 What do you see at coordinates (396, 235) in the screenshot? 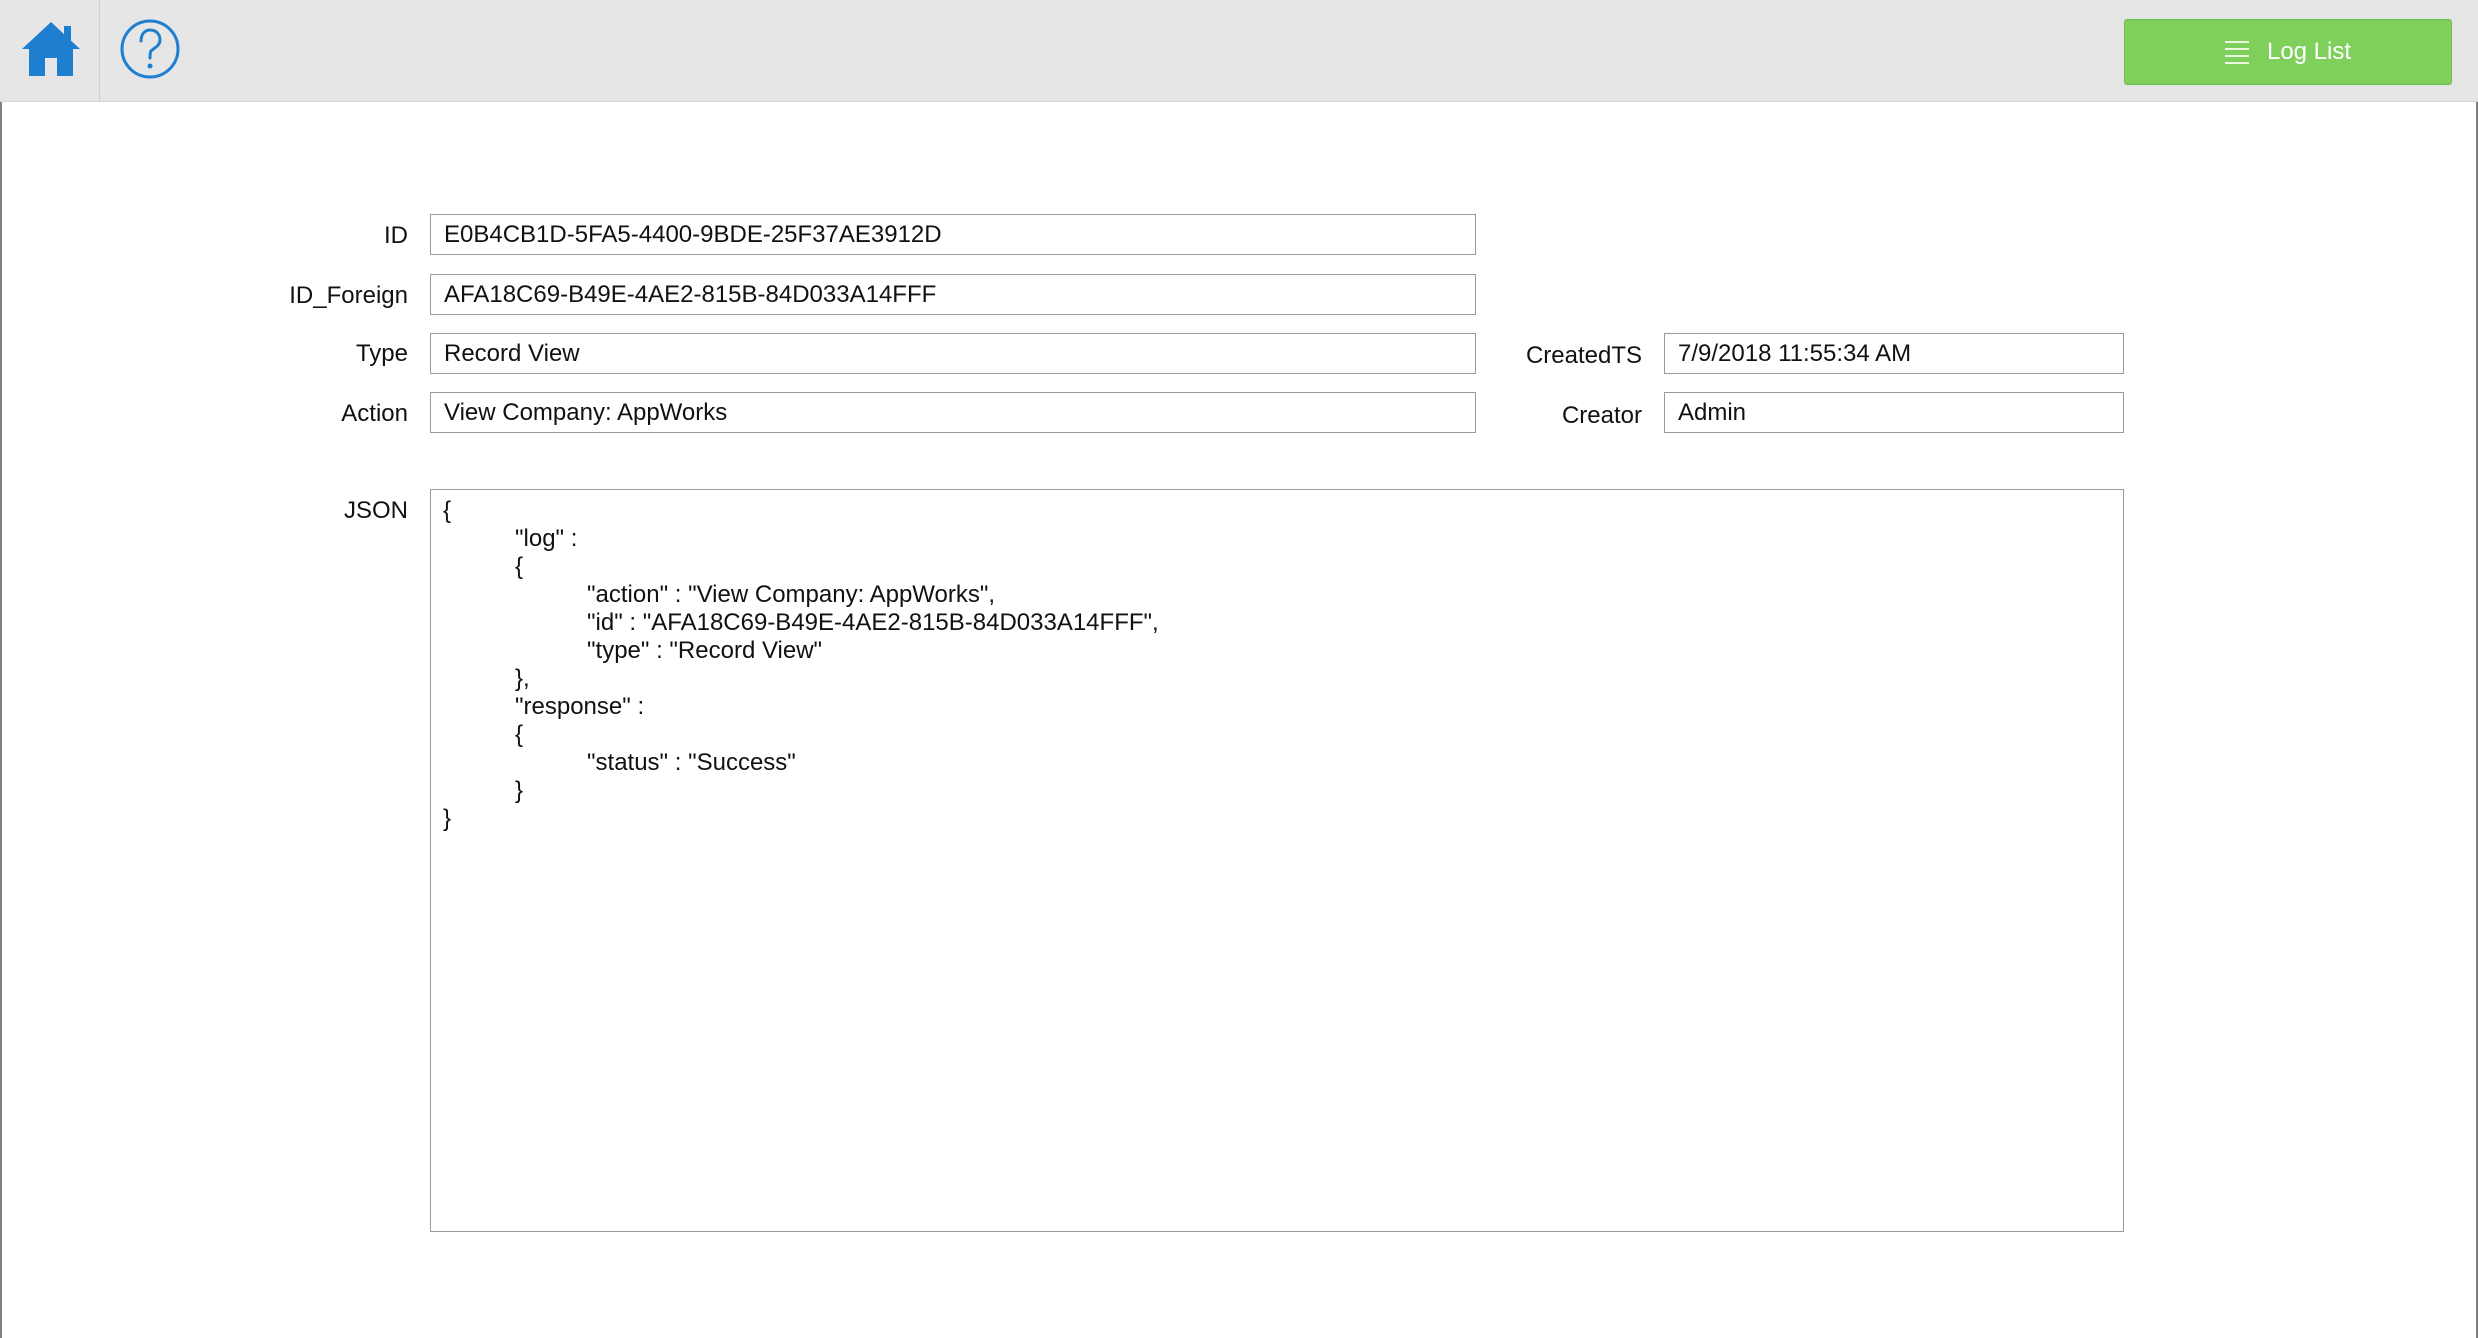
I see `id-label: ID` at bounding box center [396, 235].